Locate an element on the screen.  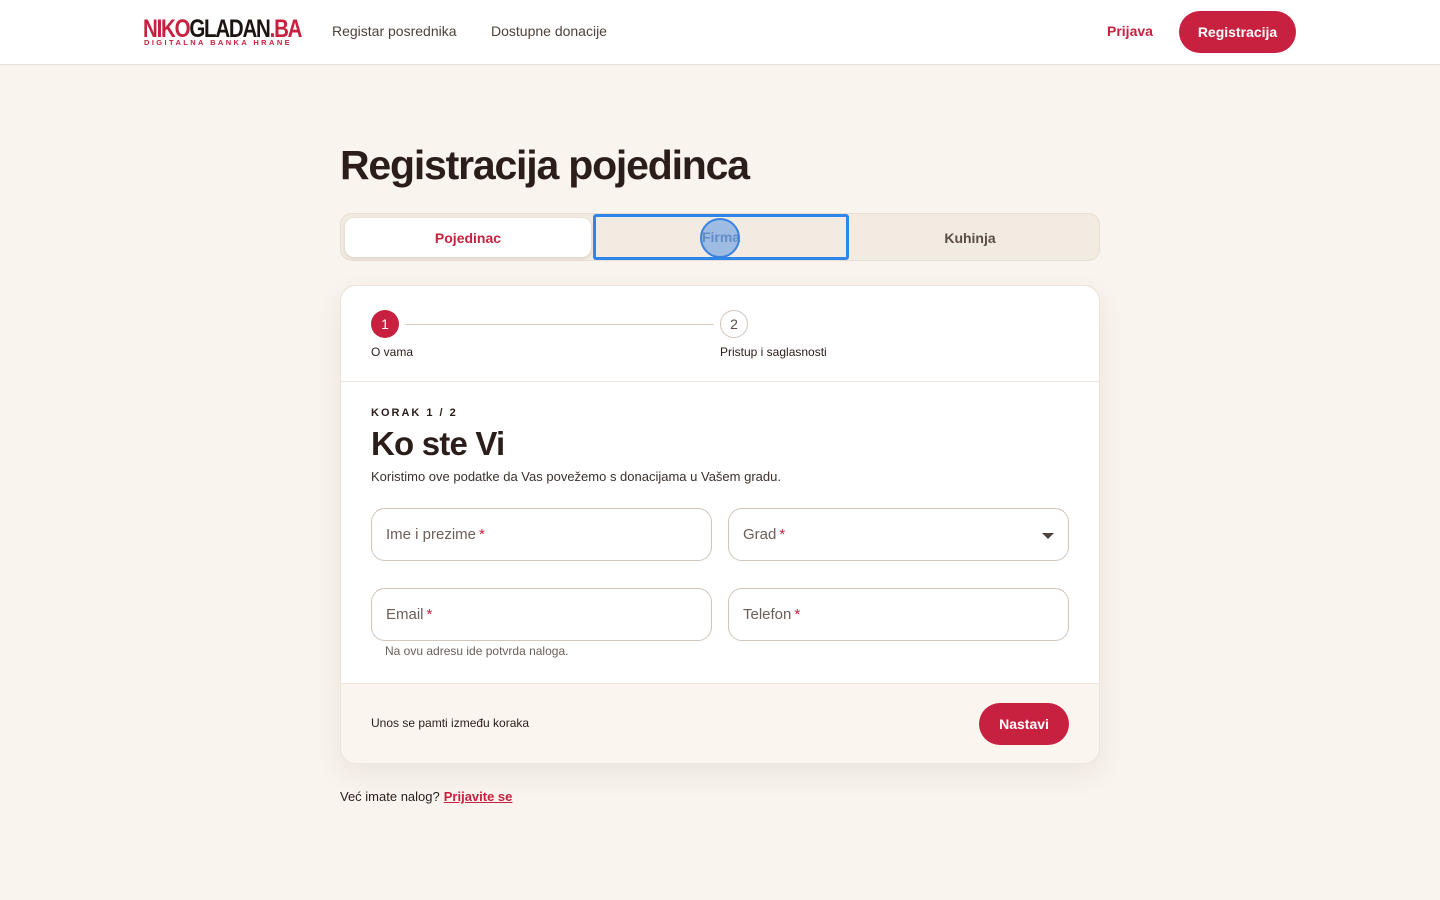
existing-account-text: Već imate nalog? is located at coordinates (390, 796).